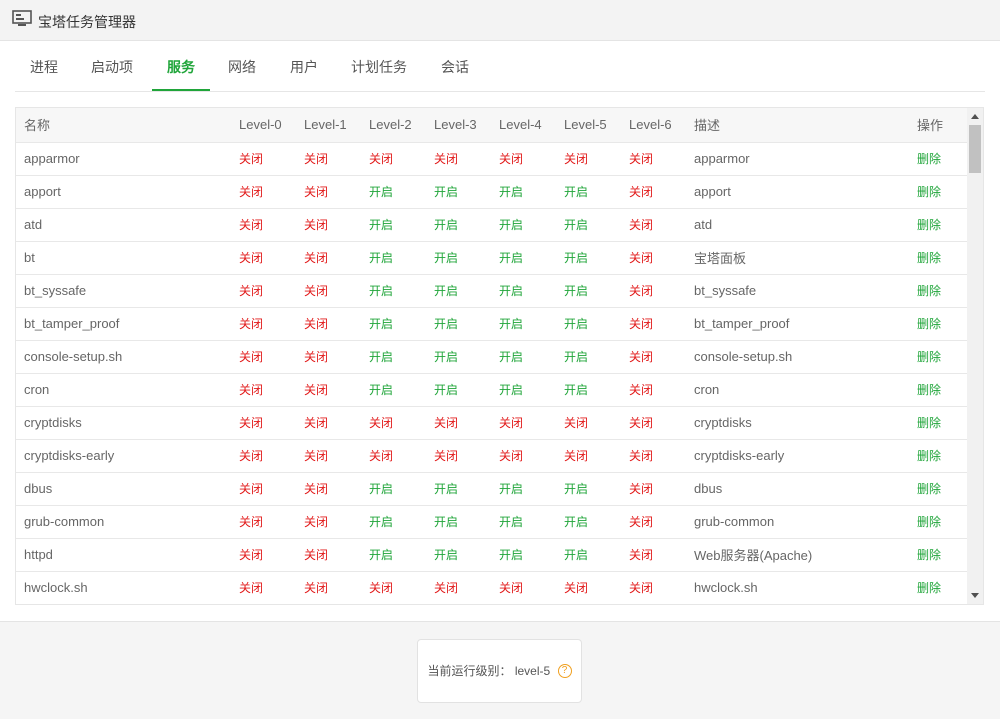  I want to click on tab-scheduled-tasks: 计划任务, so click(379, 66).